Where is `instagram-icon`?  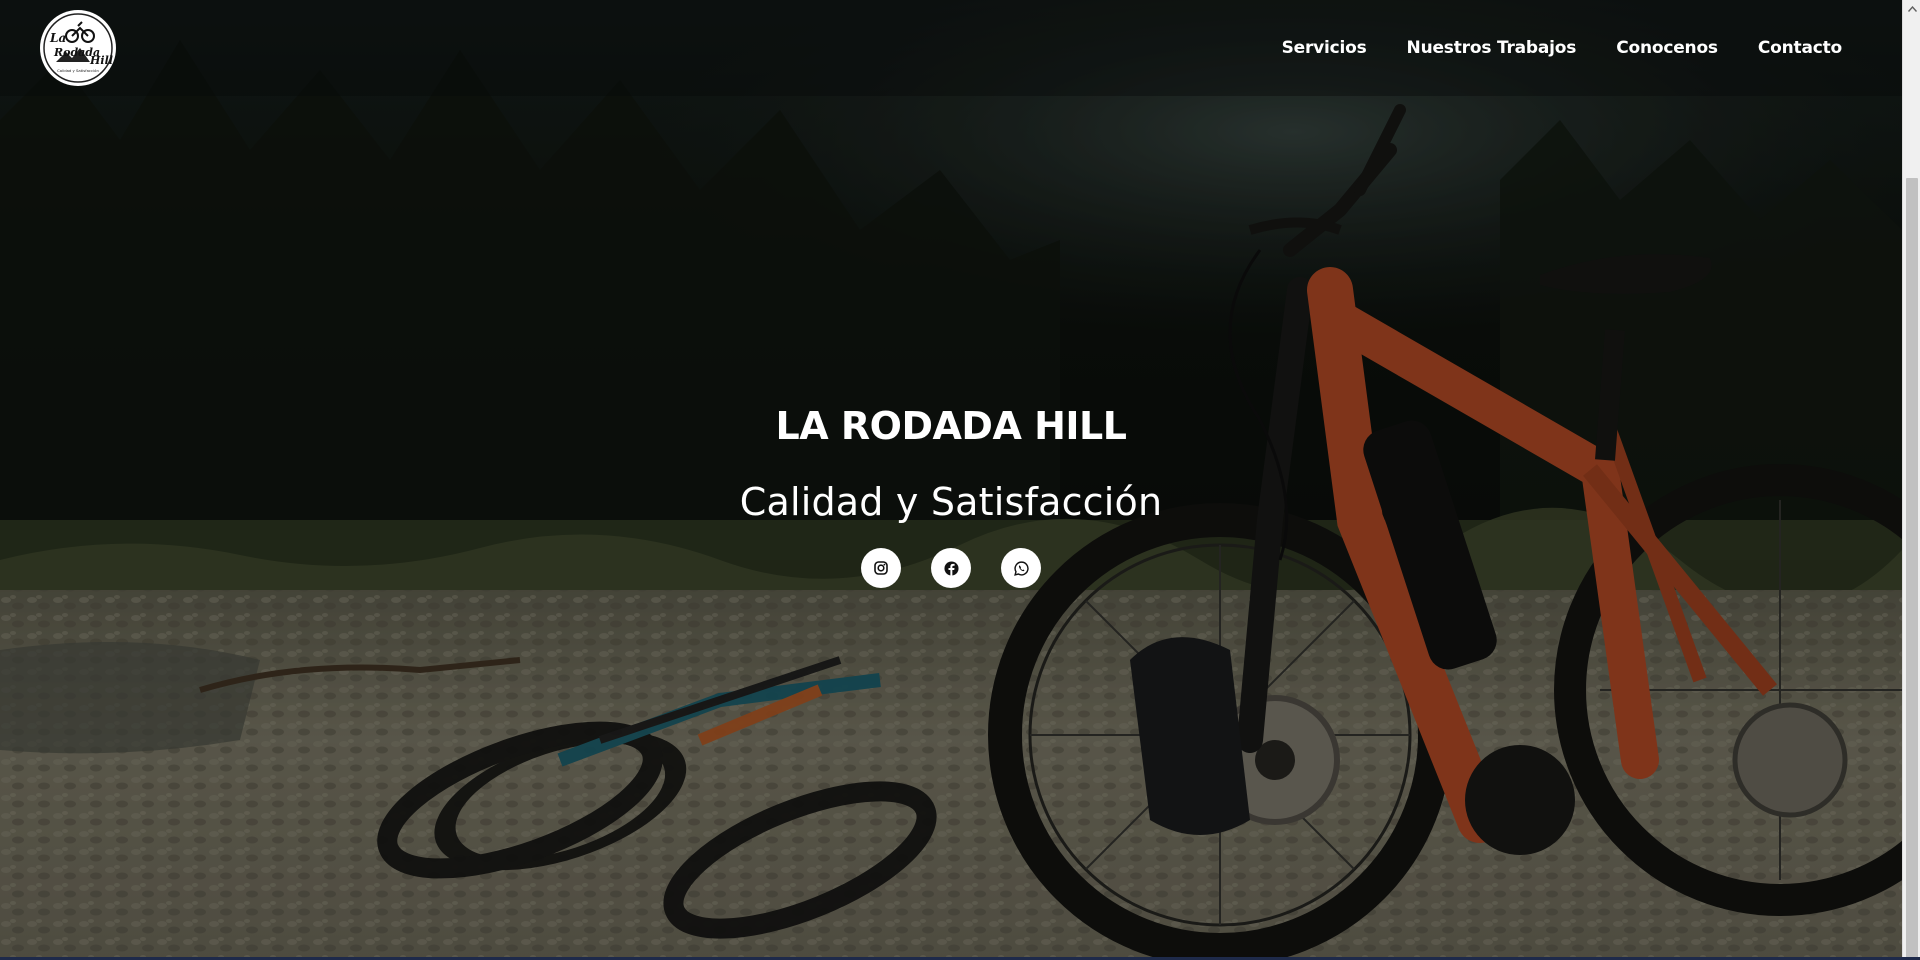
instagram-icon is located at coordinates (881, 568).